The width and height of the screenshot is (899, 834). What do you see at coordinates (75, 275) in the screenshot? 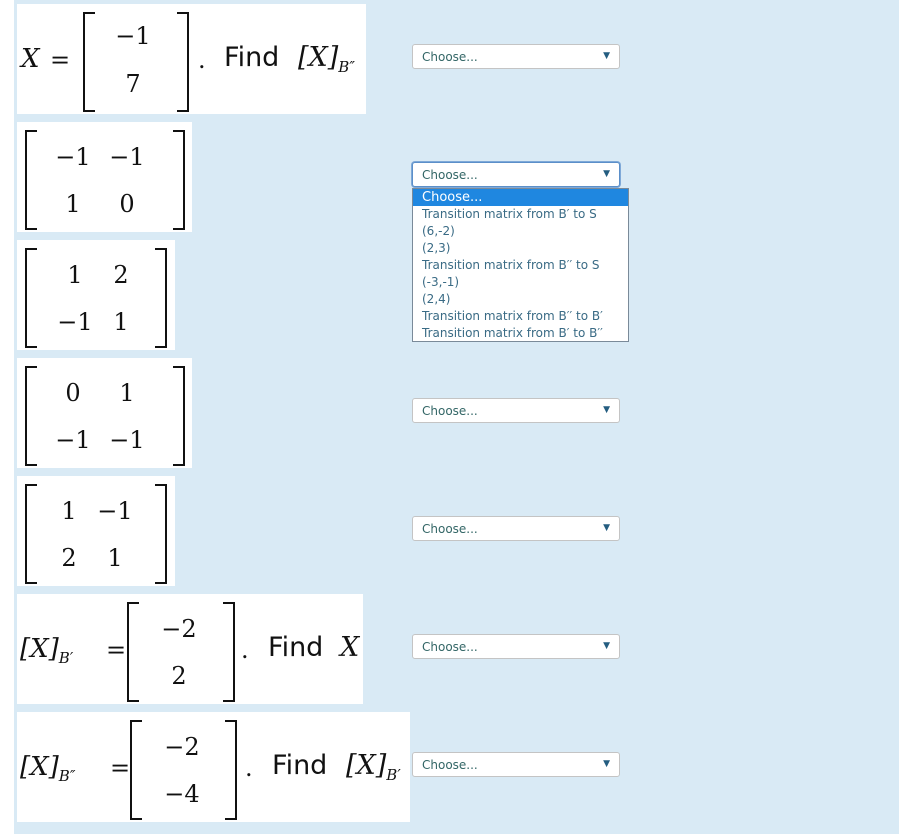
I see `q3-cell-0: 1` at bounding box center [75, 275].